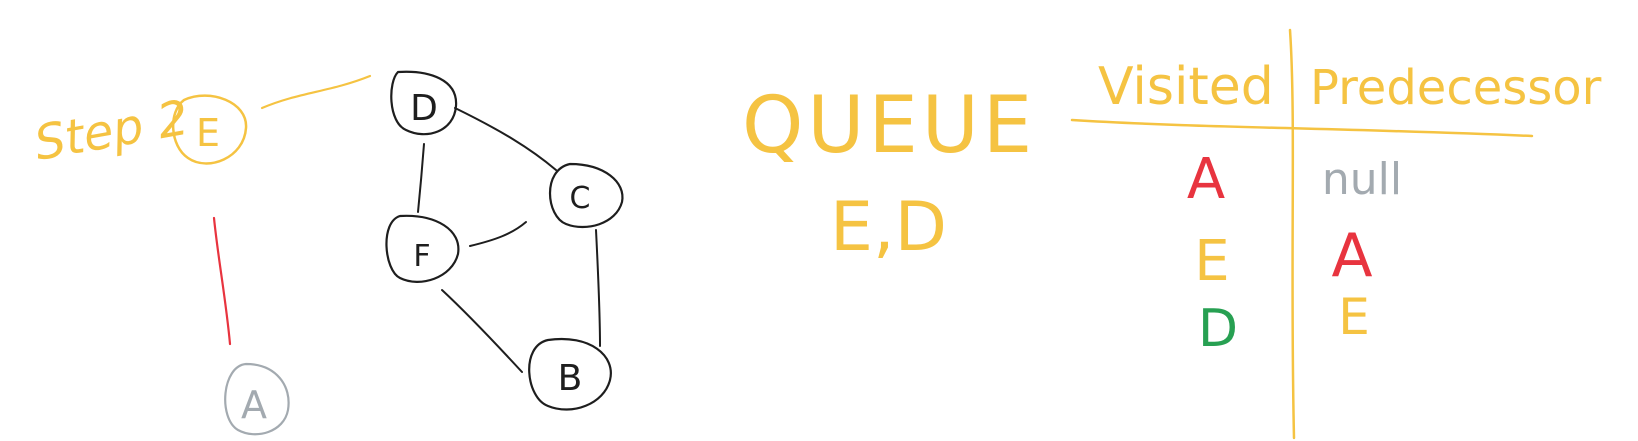 This screenshot has height=441, width=1638. What do you see at coordinates (1206, 179) in the screenshot?
I see `visited-cell-1: A` at bounding box center [1206, 179].